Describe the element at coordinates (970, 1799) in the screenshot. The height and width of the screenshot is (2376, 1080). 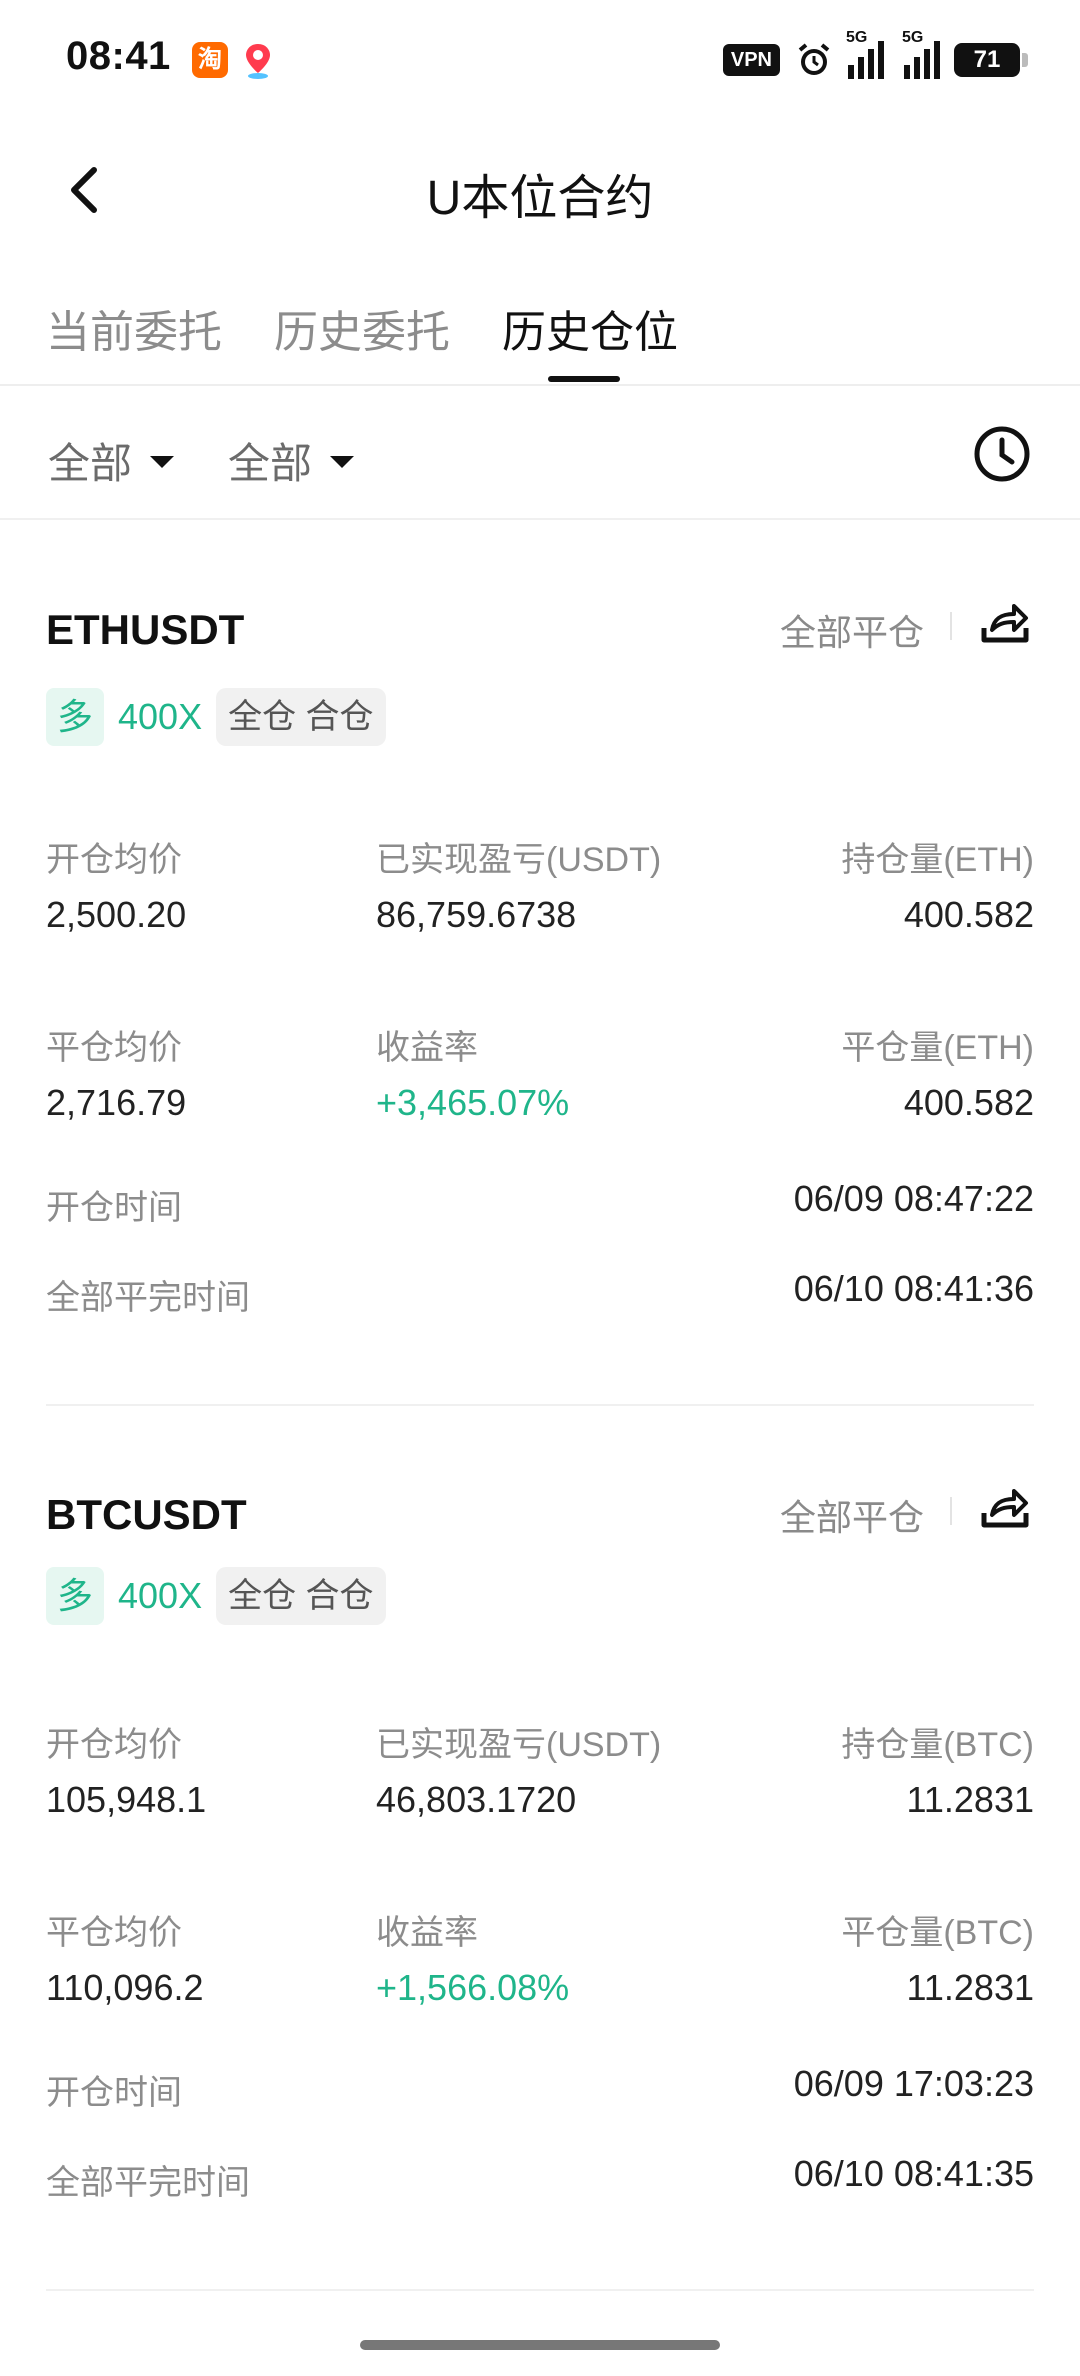
I see `value-holding: 11.2831` at that location.